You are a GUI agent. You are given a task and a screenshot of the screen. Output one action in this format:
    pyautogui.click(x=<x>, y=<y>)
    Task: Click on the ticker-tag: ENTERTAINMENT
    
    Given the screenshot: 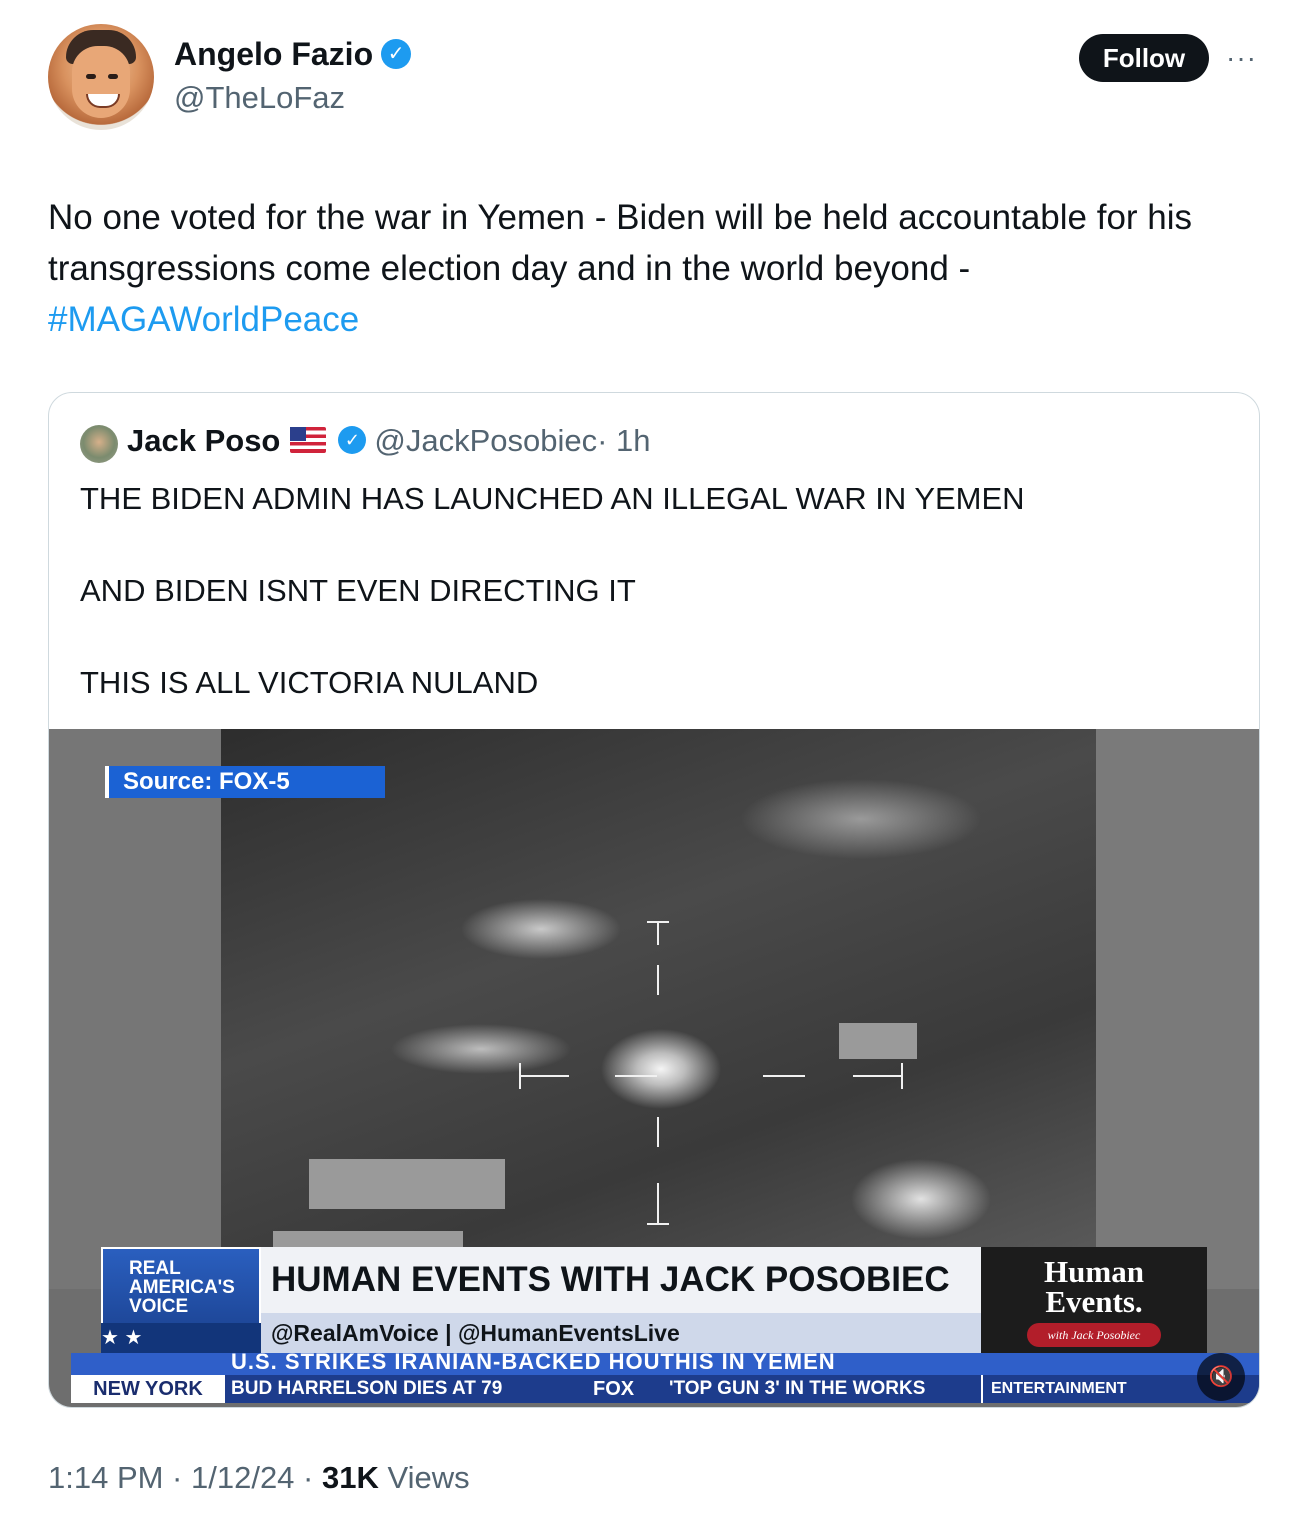 What is the action you would take?
    pyautogui.click(x=1058, y=1389)
    